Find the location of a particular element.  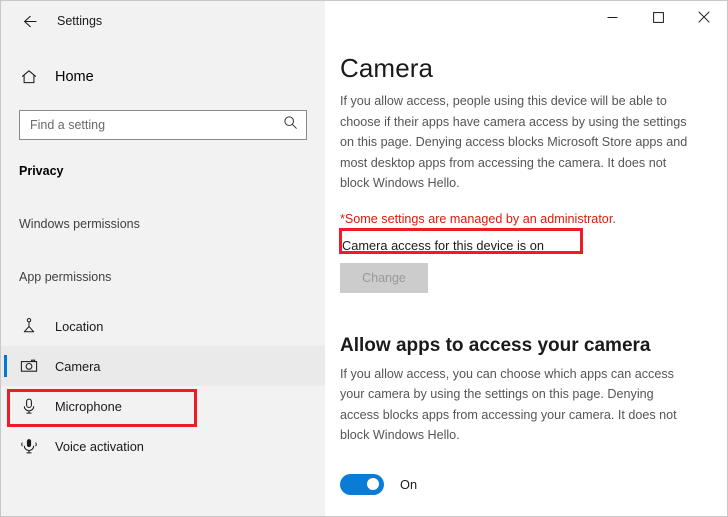

sidebar-item-microphone-label: Microphone is located at coordinates (88, 406).